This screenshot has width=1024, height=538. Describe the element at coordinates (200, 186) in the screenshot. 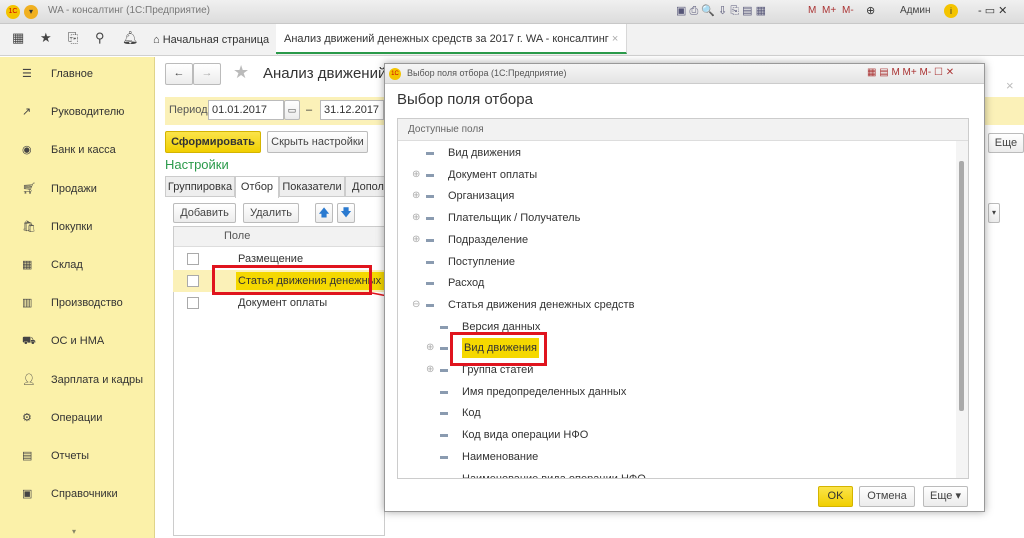

I see `tab-grouping: Группировка` at that location.